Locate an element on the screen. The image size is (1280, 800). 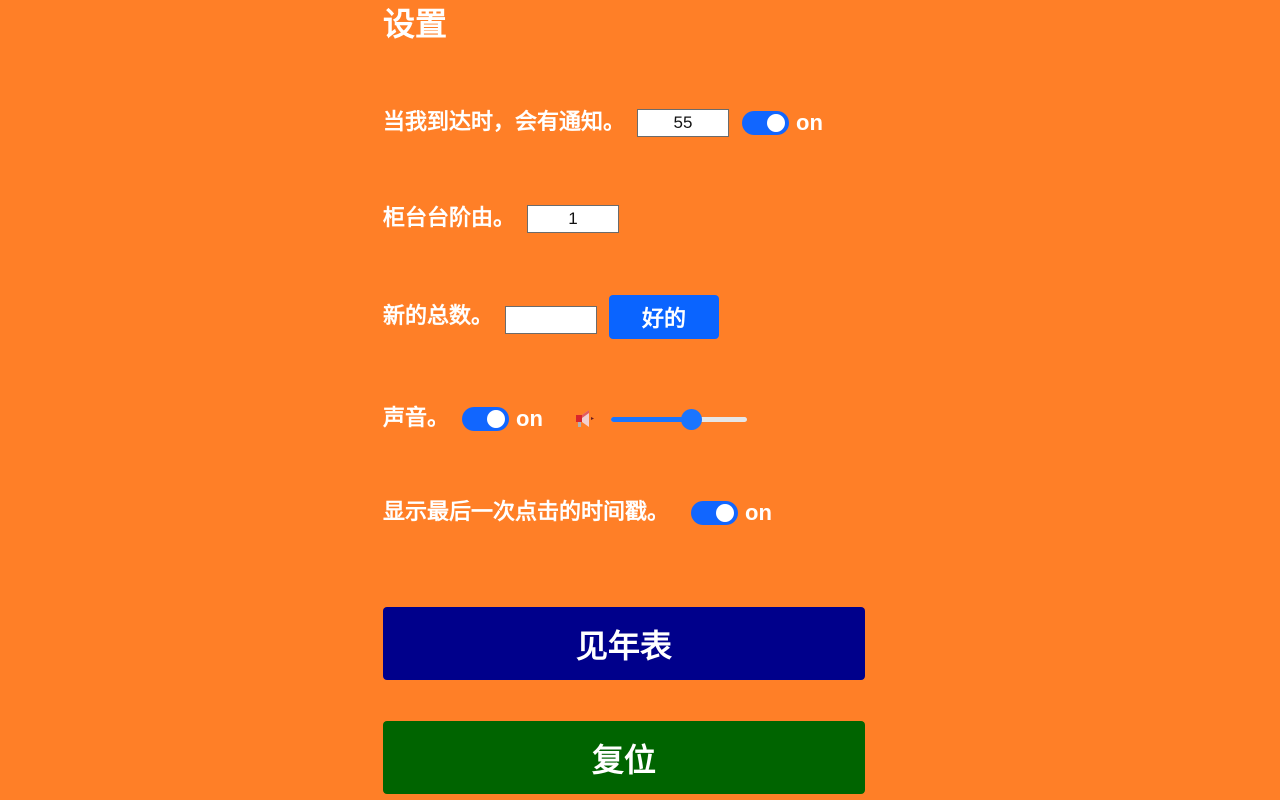
sound-row: 声音。 on is located at coordinates (565, 419).